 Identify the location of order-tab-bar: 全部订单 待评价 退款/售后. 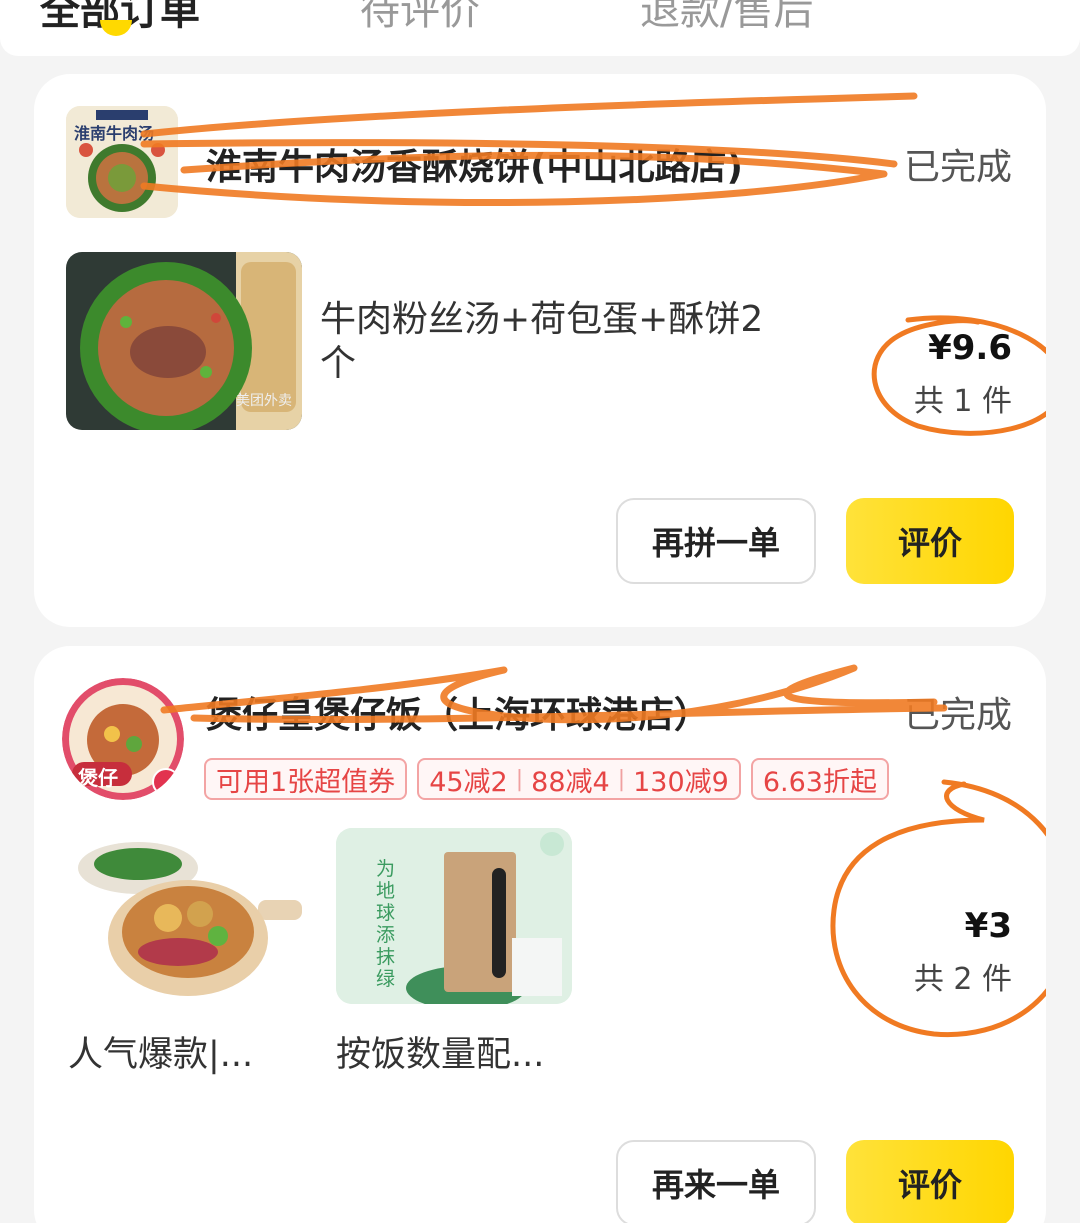
(540, 28).